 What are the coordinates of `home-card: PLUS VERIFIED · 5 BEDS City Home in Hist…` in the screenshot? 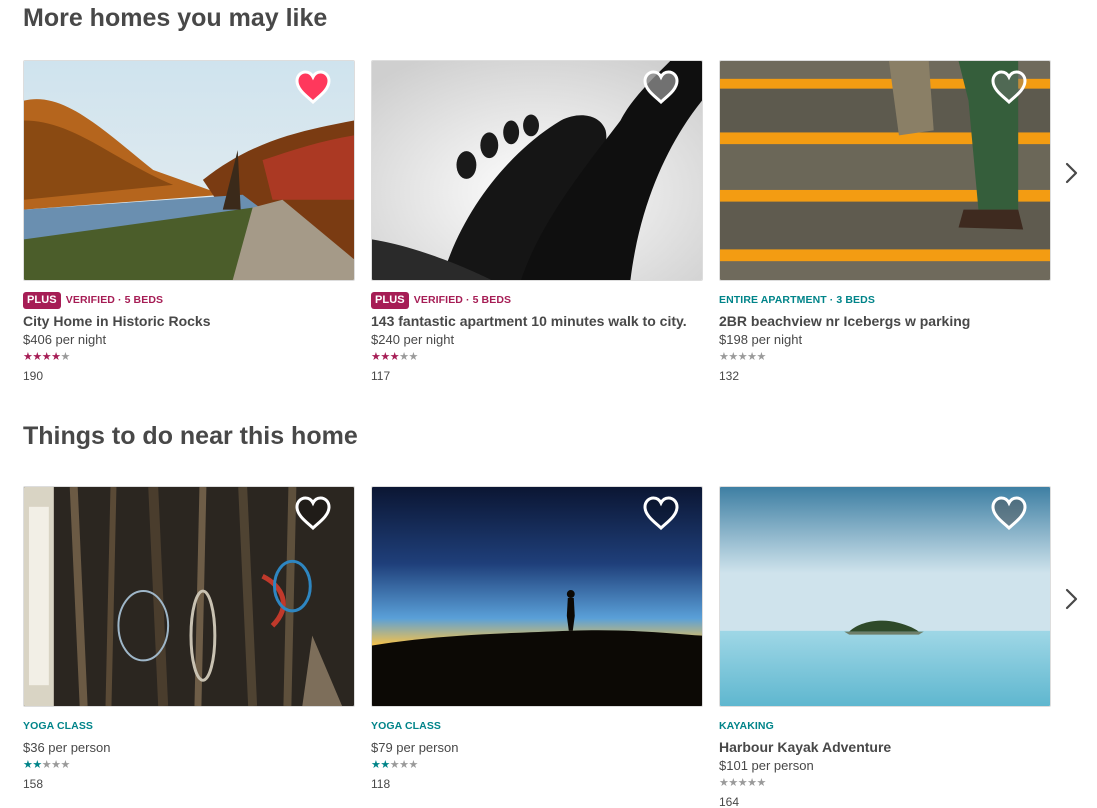 It's located at (189, 221).